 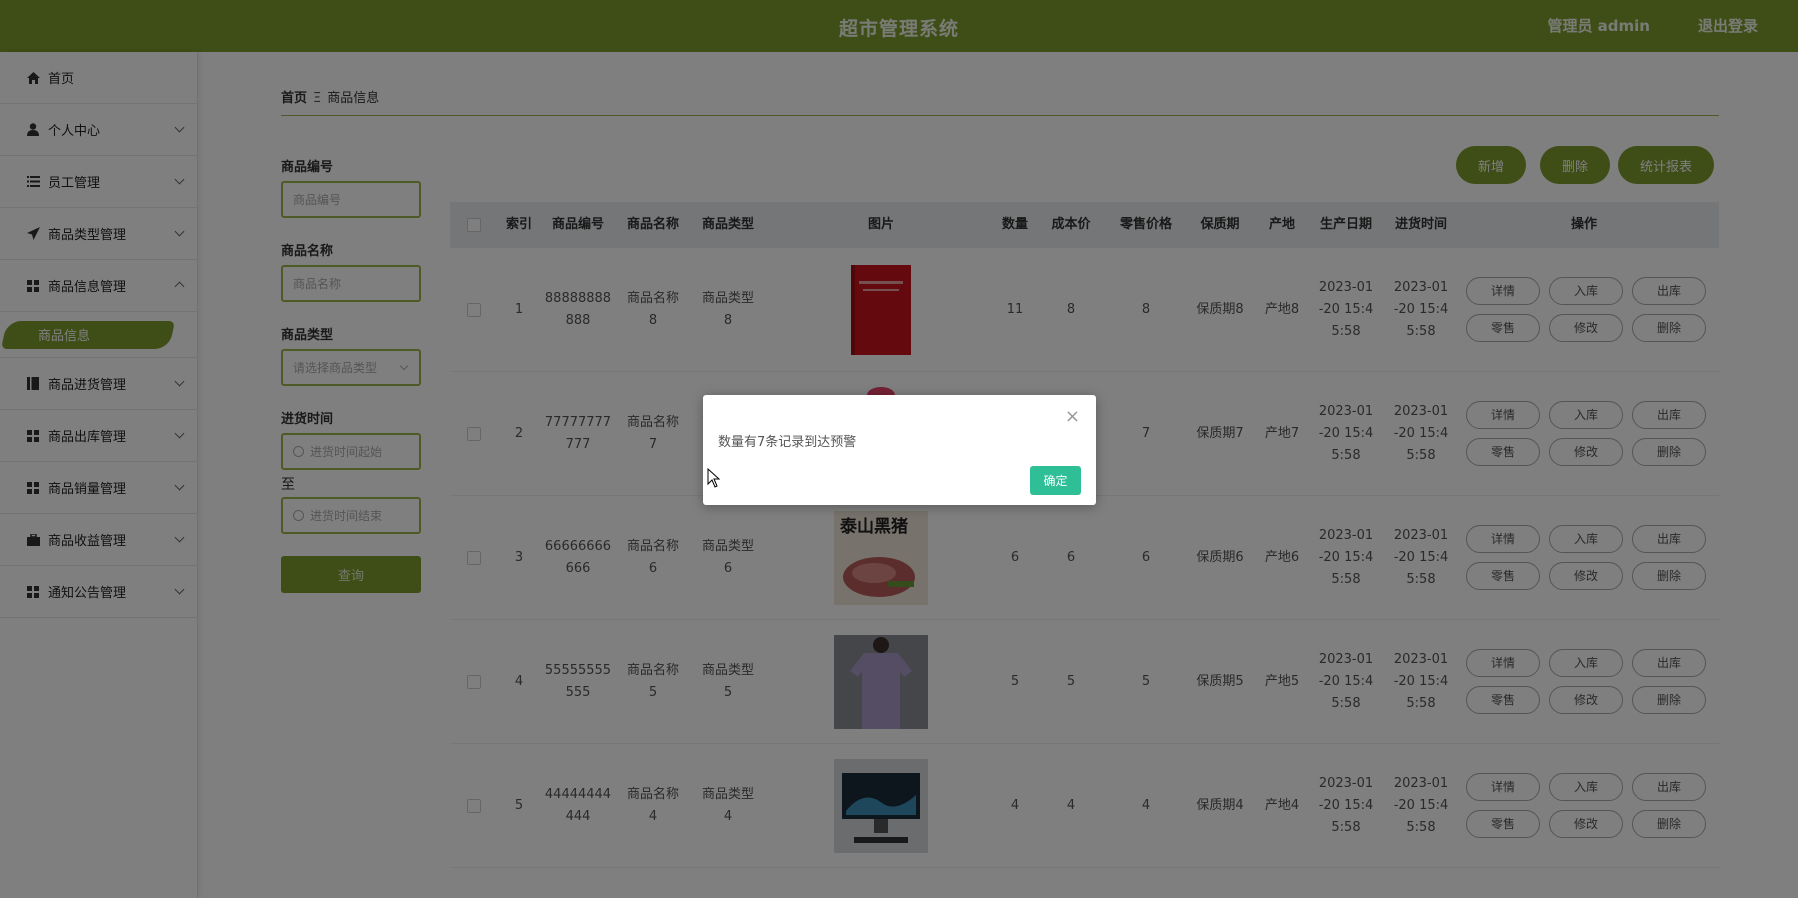 What do you see at coordinates (1072, 416) in the screenshot?
I see `close-icon: ×` at bounding box center [1072, 416].